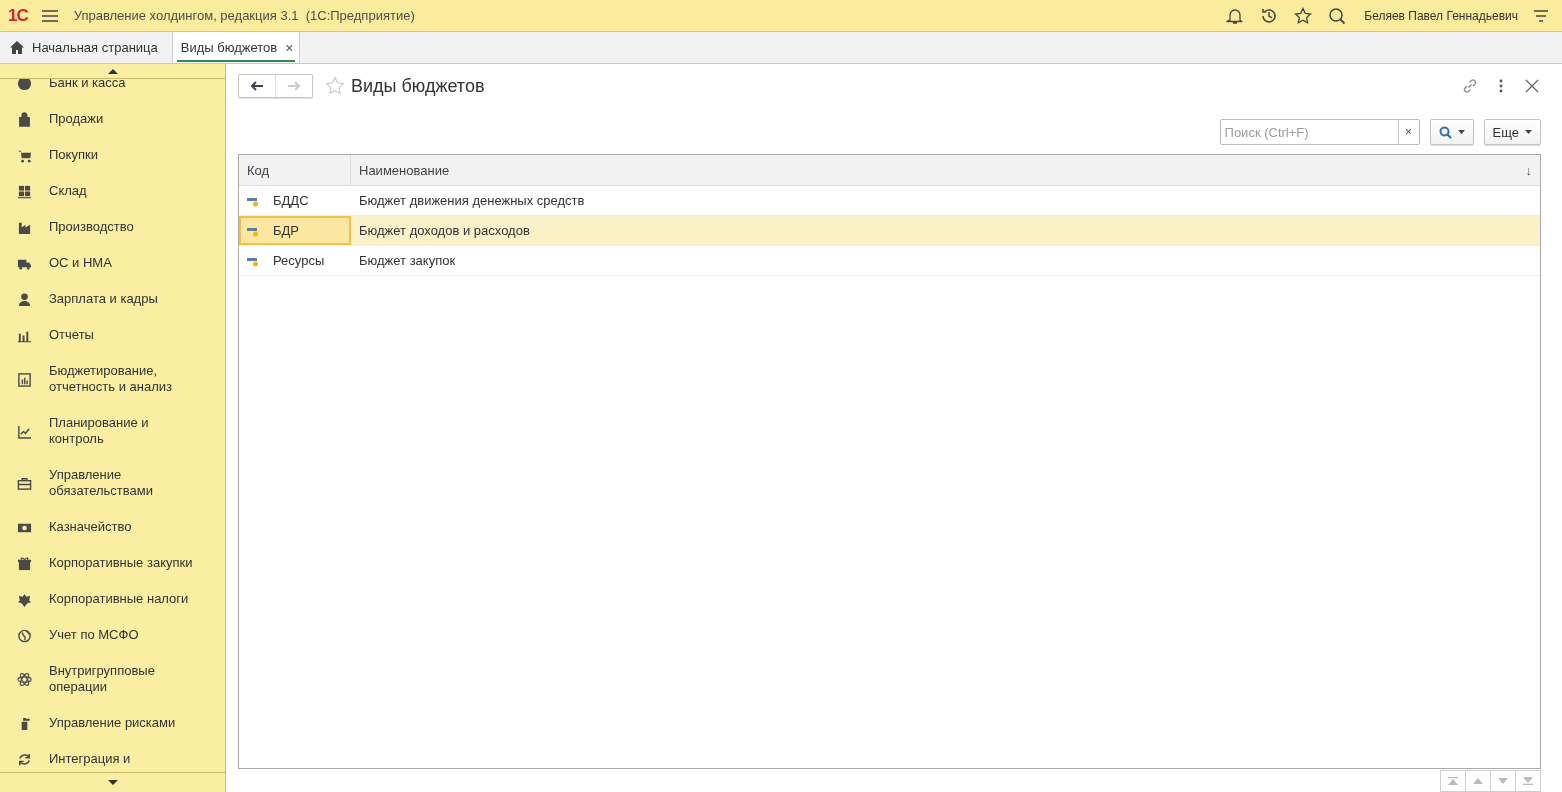 This screenshot has width=1562, height=792. What do you see at coordinates (125, 335) in the screenshot?
I see `sidebar-item: Отчеты` at bounding box center [125, 335].